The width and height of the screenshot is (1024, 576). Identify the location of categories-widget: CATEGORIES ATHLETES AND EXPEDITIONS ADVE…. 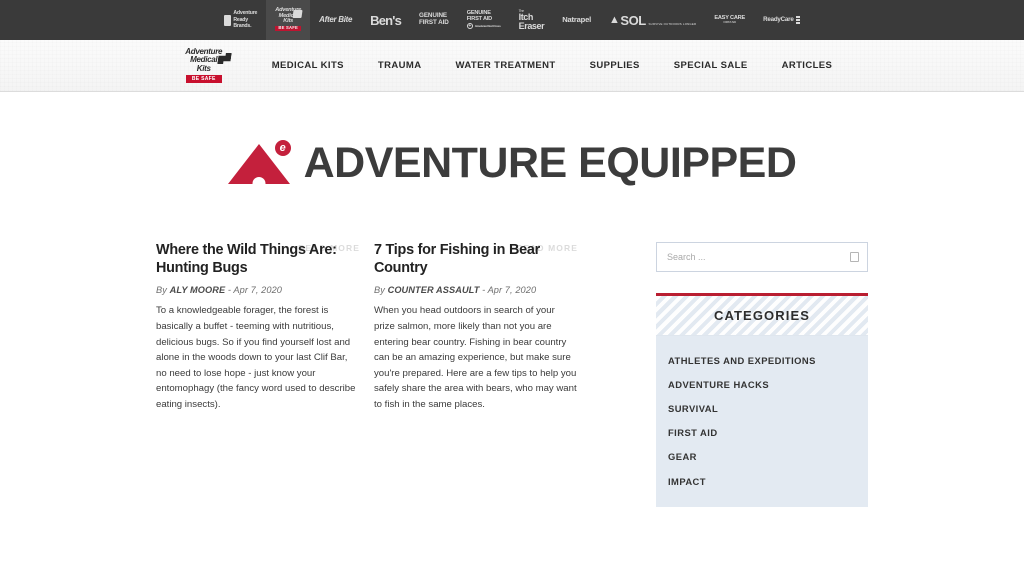
(762, 400).